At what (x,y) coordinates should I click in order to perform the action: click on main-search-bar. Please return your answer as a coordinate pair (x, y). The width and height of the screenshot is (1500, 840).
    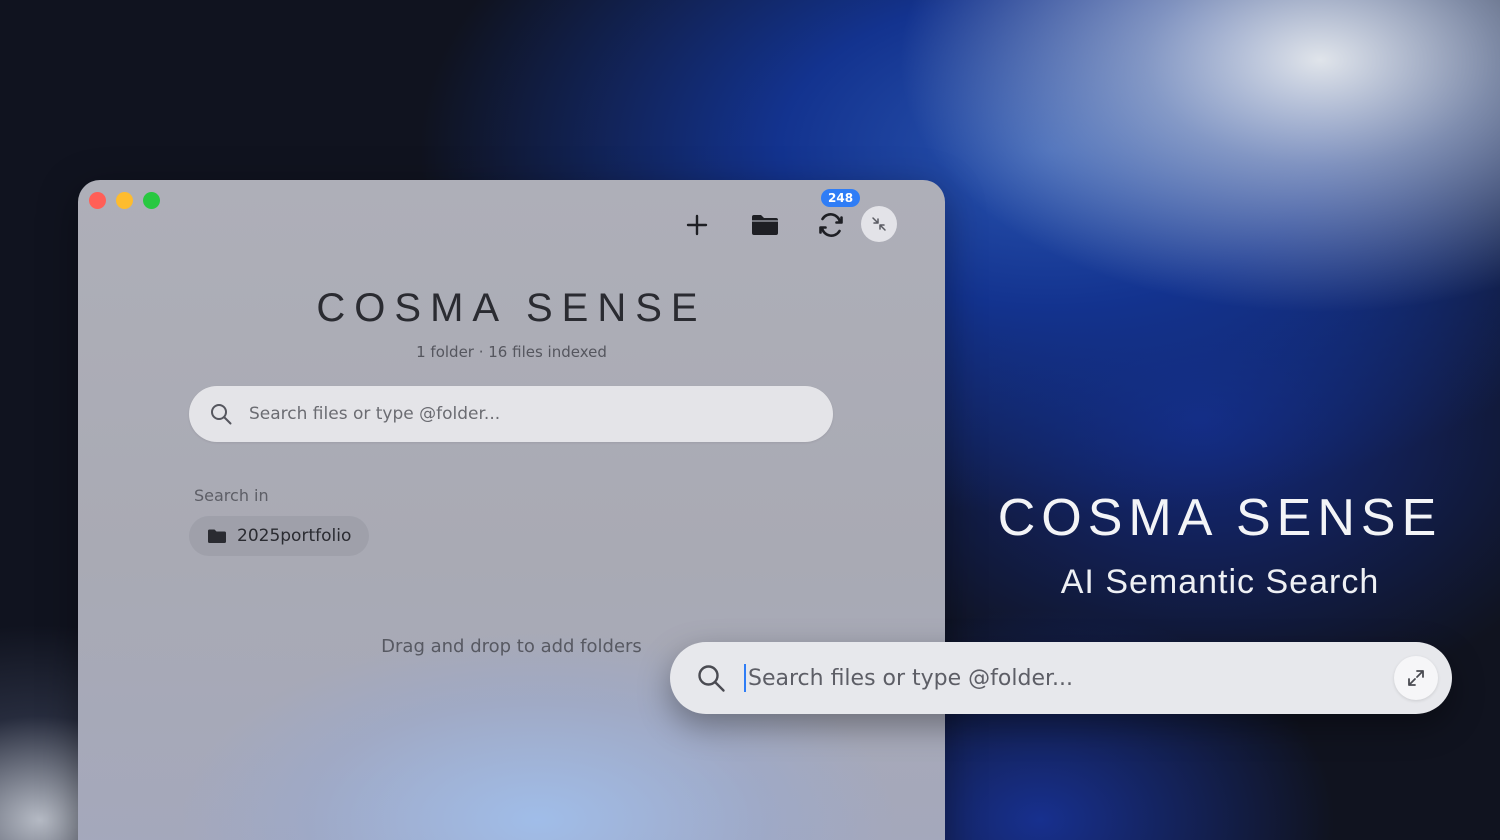
    Looking at the image, I should click on (511, 414).